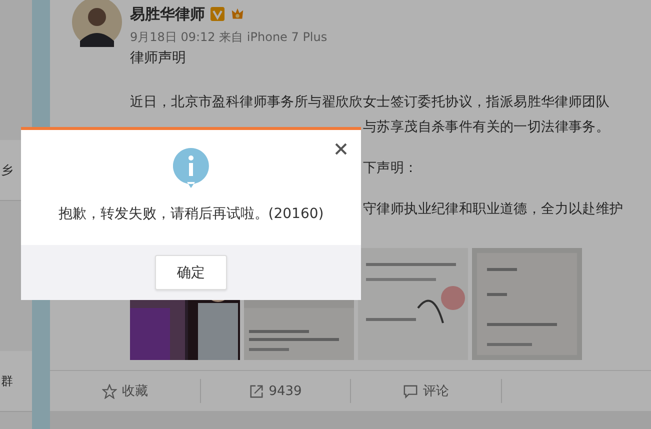 The height and width of the screenshot is (429, 651). What do you see at coordinates (275, 391) in the screenshot?
I see `repost-button: 9439` at bounding box center [275, 391].